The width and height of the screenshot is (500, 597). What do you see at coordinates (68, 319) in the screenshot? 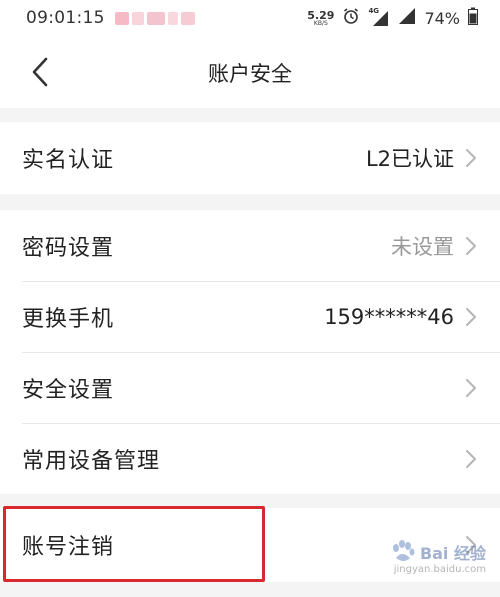
I see `row-label: 更换手机` at bounding box center [68, 319].